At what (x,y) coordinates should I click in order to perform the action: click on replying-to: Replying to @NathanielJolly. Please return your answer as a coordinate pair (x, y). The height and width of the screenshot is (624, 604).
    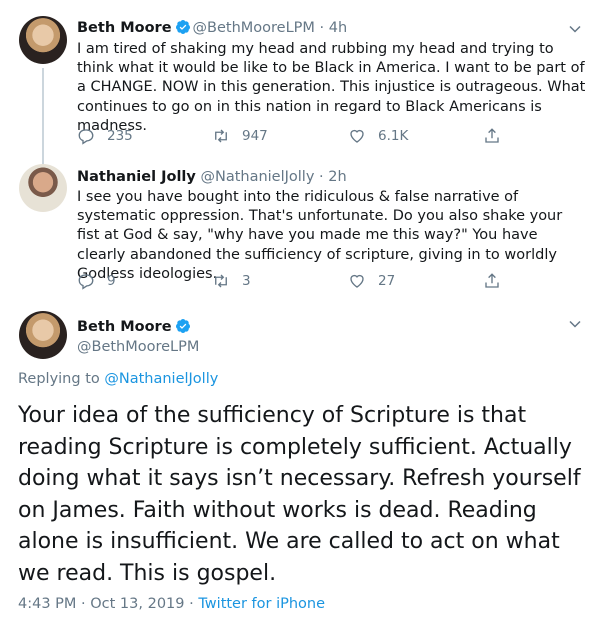
    Looking at the image, I should click on (118, 379).